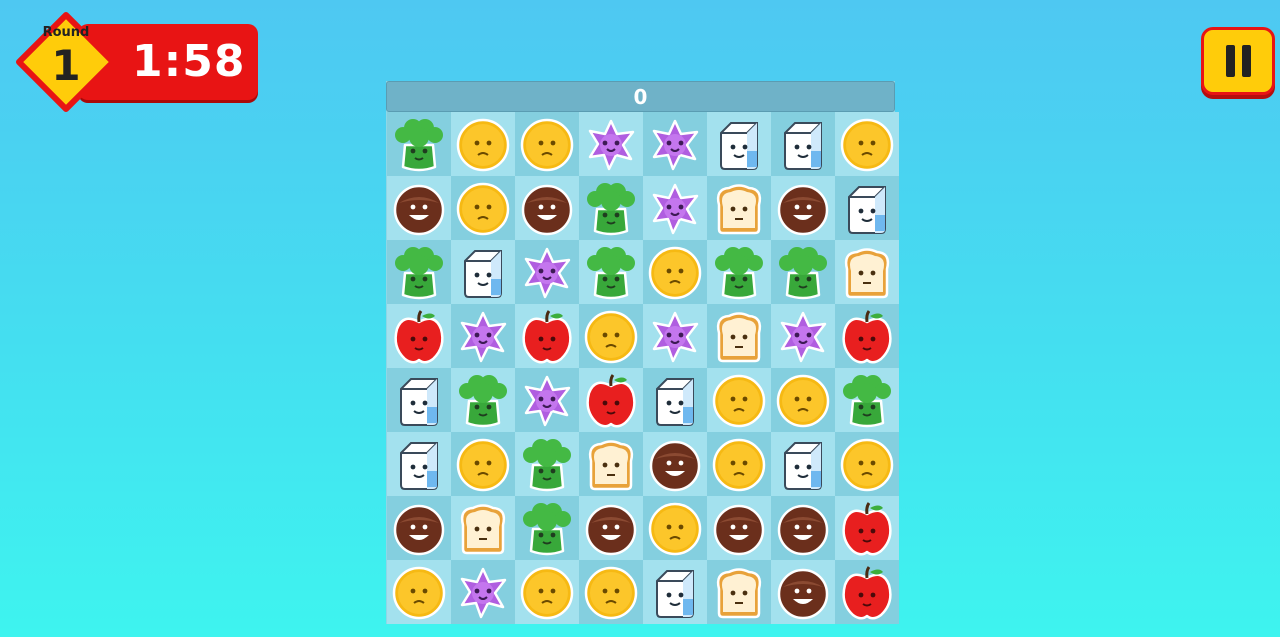 The width and height of the screenshot is (1280, 637). I want to click on pause-button, so click(1238, 61).